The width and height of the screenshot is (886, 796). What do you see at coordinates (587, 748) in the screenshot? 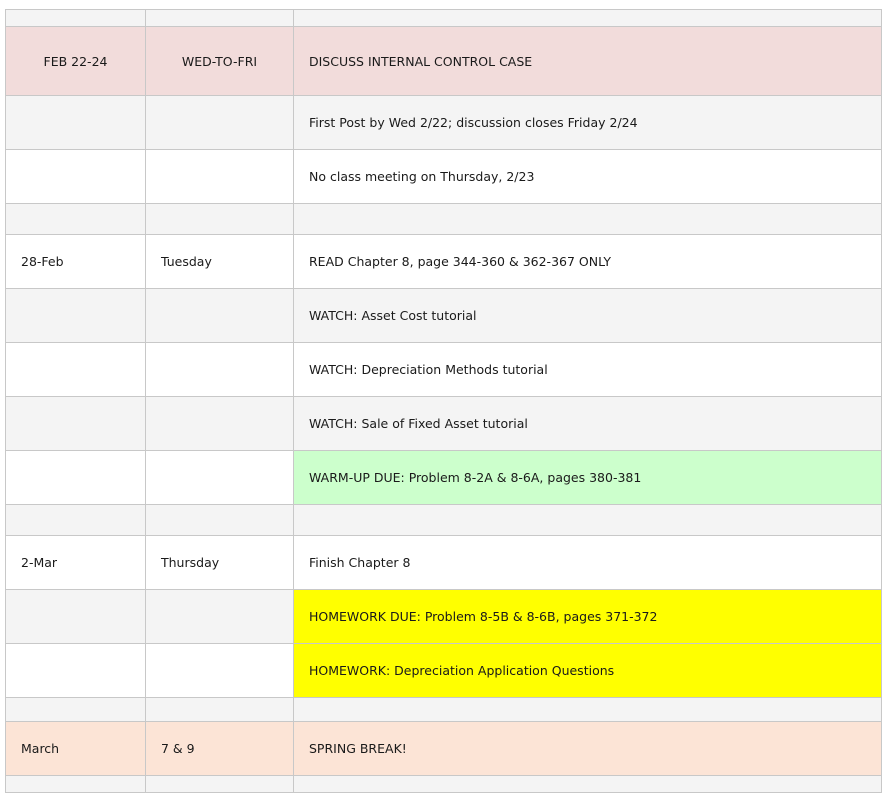
I see `task-cell: SPRING BREAK!` at bounding box center [587, 748].